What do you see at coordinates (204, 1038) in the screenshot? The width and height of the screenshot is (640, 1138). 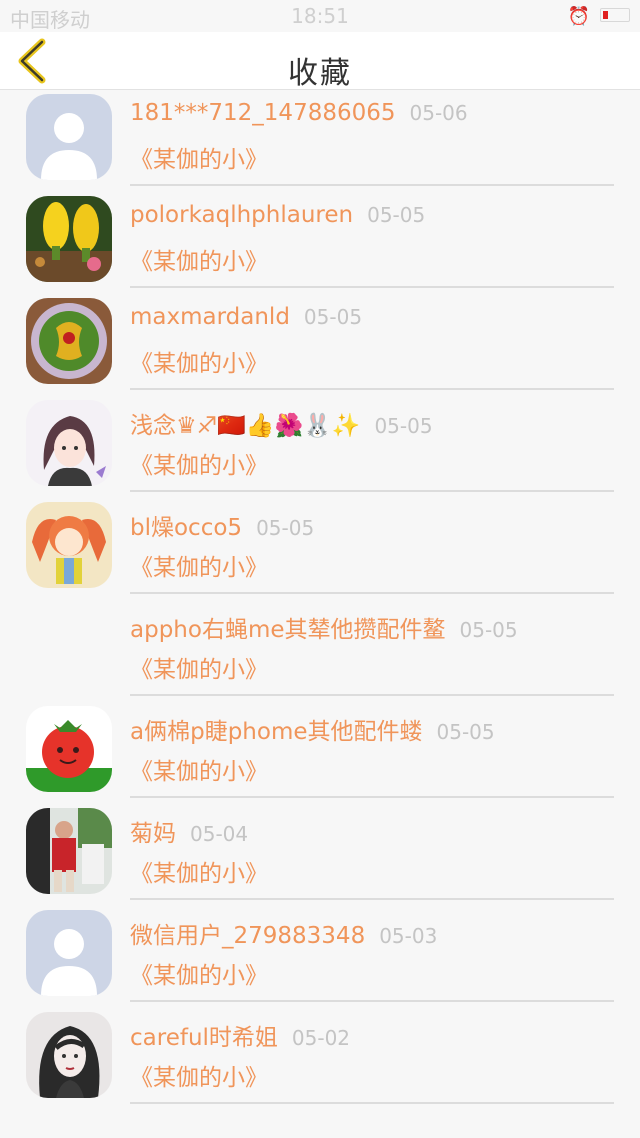 I see `user-name: careful时希姐` at bounding box center [204, 1038].